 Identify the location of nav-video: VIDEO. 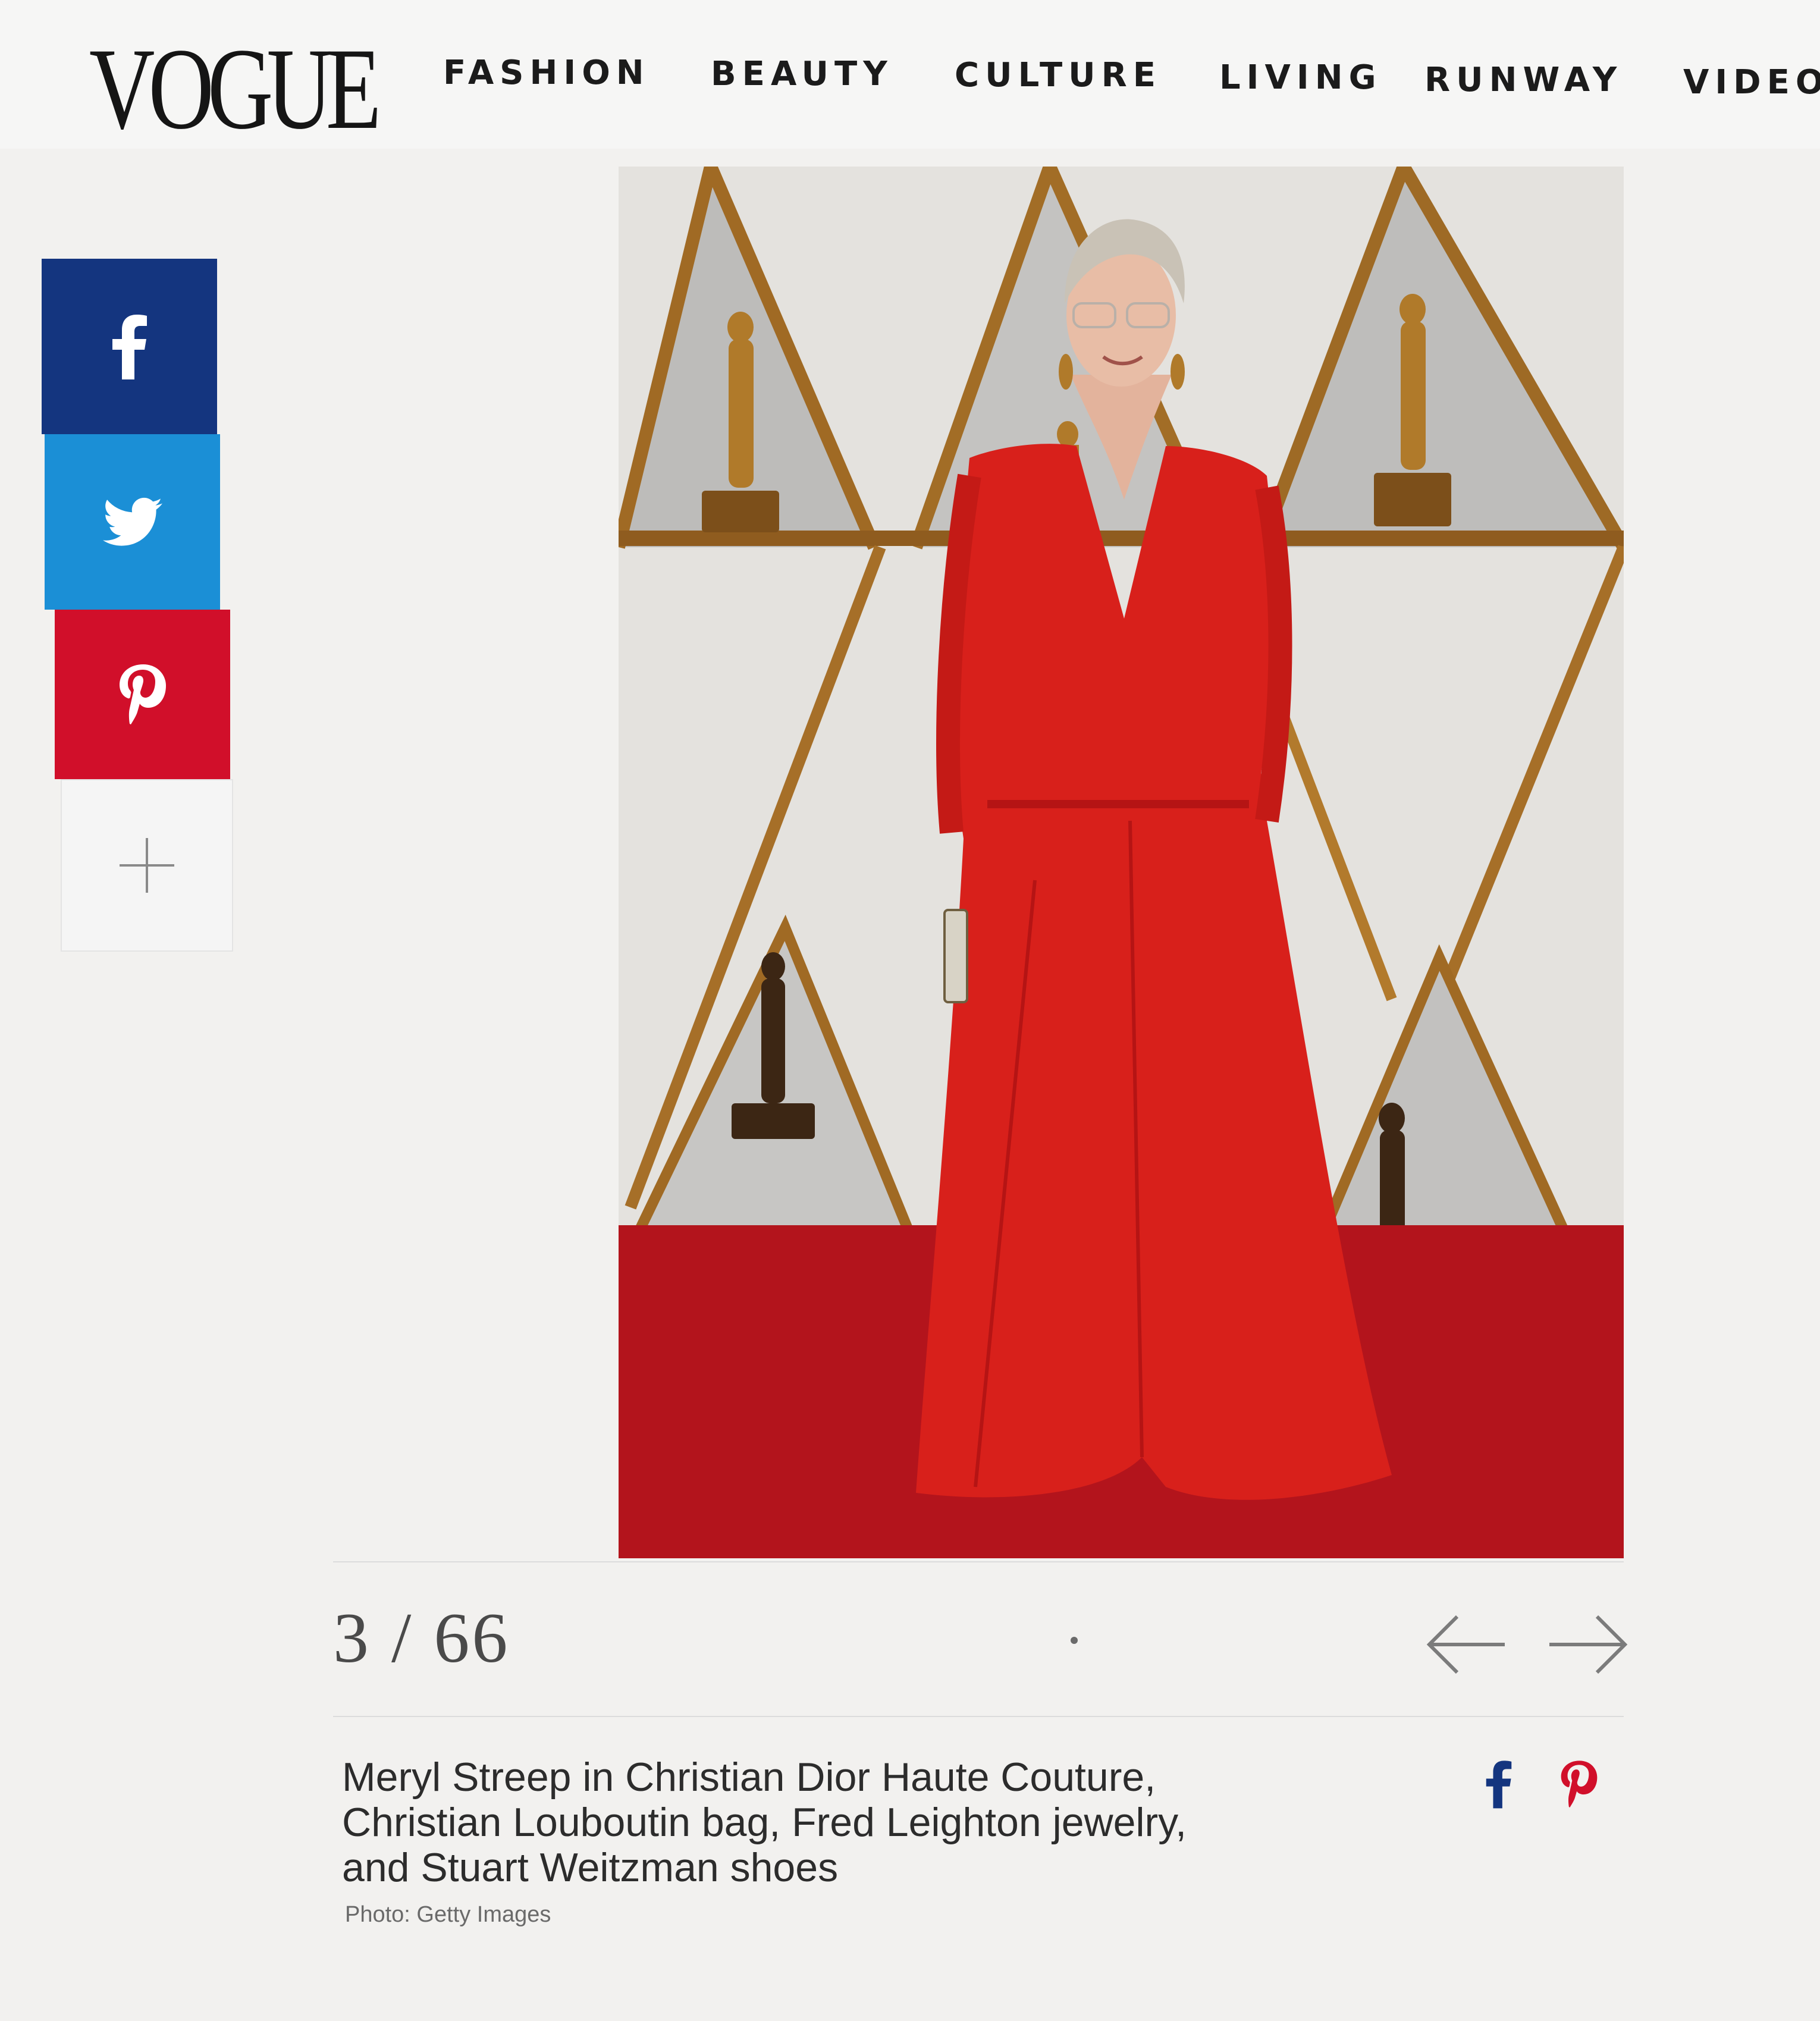
(1751, 82).